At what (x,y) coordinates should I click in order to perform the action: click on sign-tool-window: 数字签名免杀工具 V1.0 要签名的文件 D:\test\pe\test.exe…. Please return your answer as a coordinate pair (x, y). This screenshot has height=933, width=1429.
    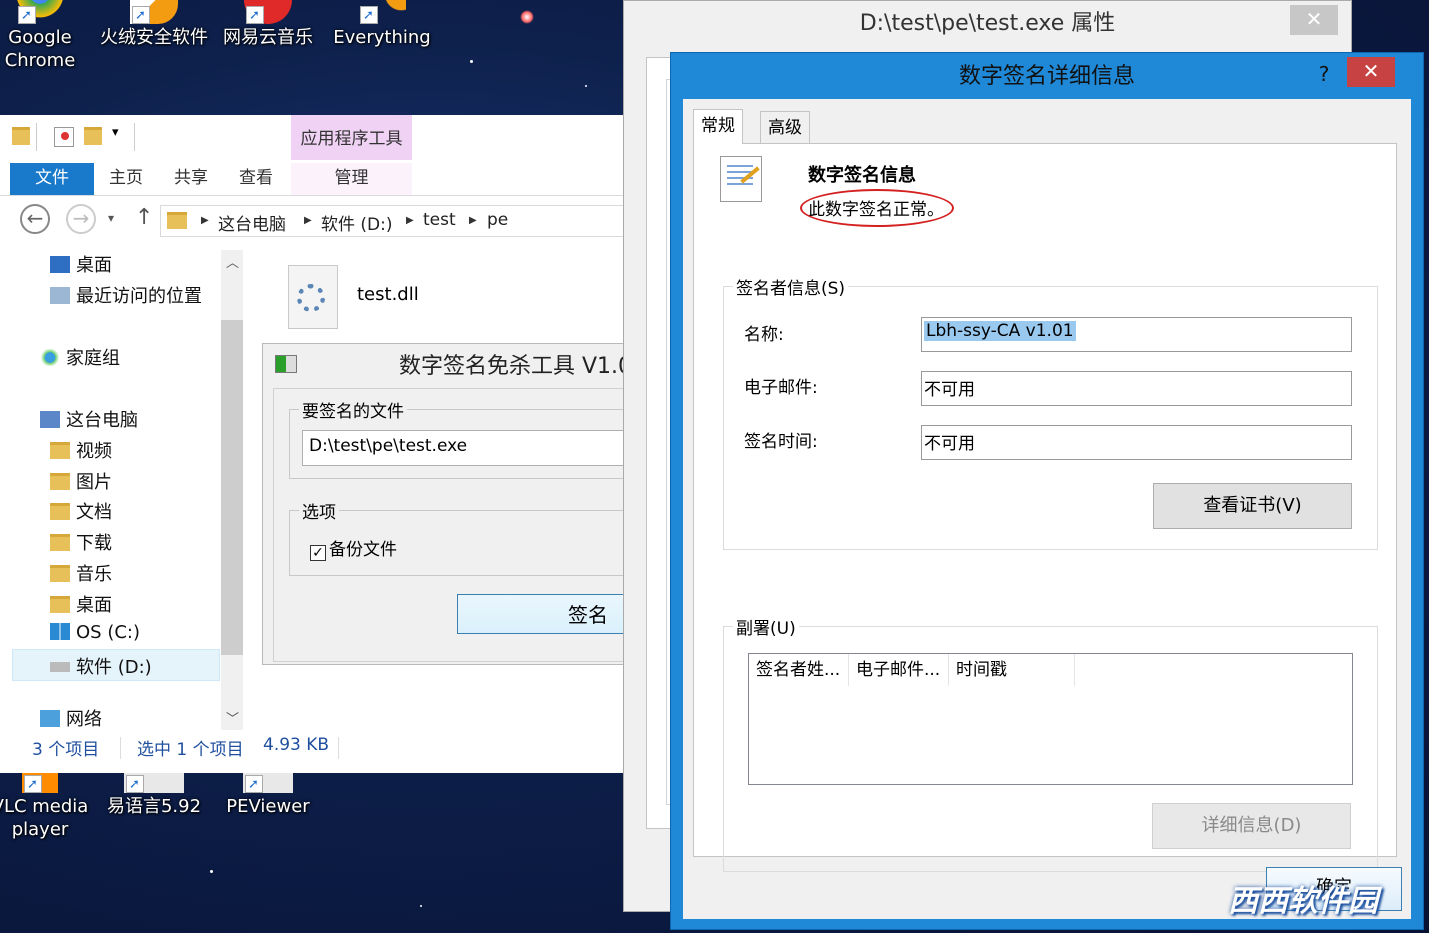
    Looking at the image, I should click on (447, 504).